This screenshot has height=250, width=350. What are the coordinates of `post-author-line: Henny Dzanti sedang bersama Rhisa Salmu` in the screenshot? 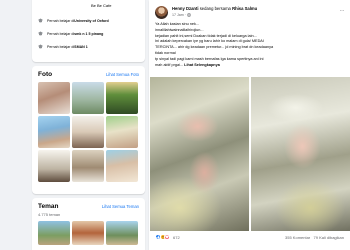 It's located at (214, 8).